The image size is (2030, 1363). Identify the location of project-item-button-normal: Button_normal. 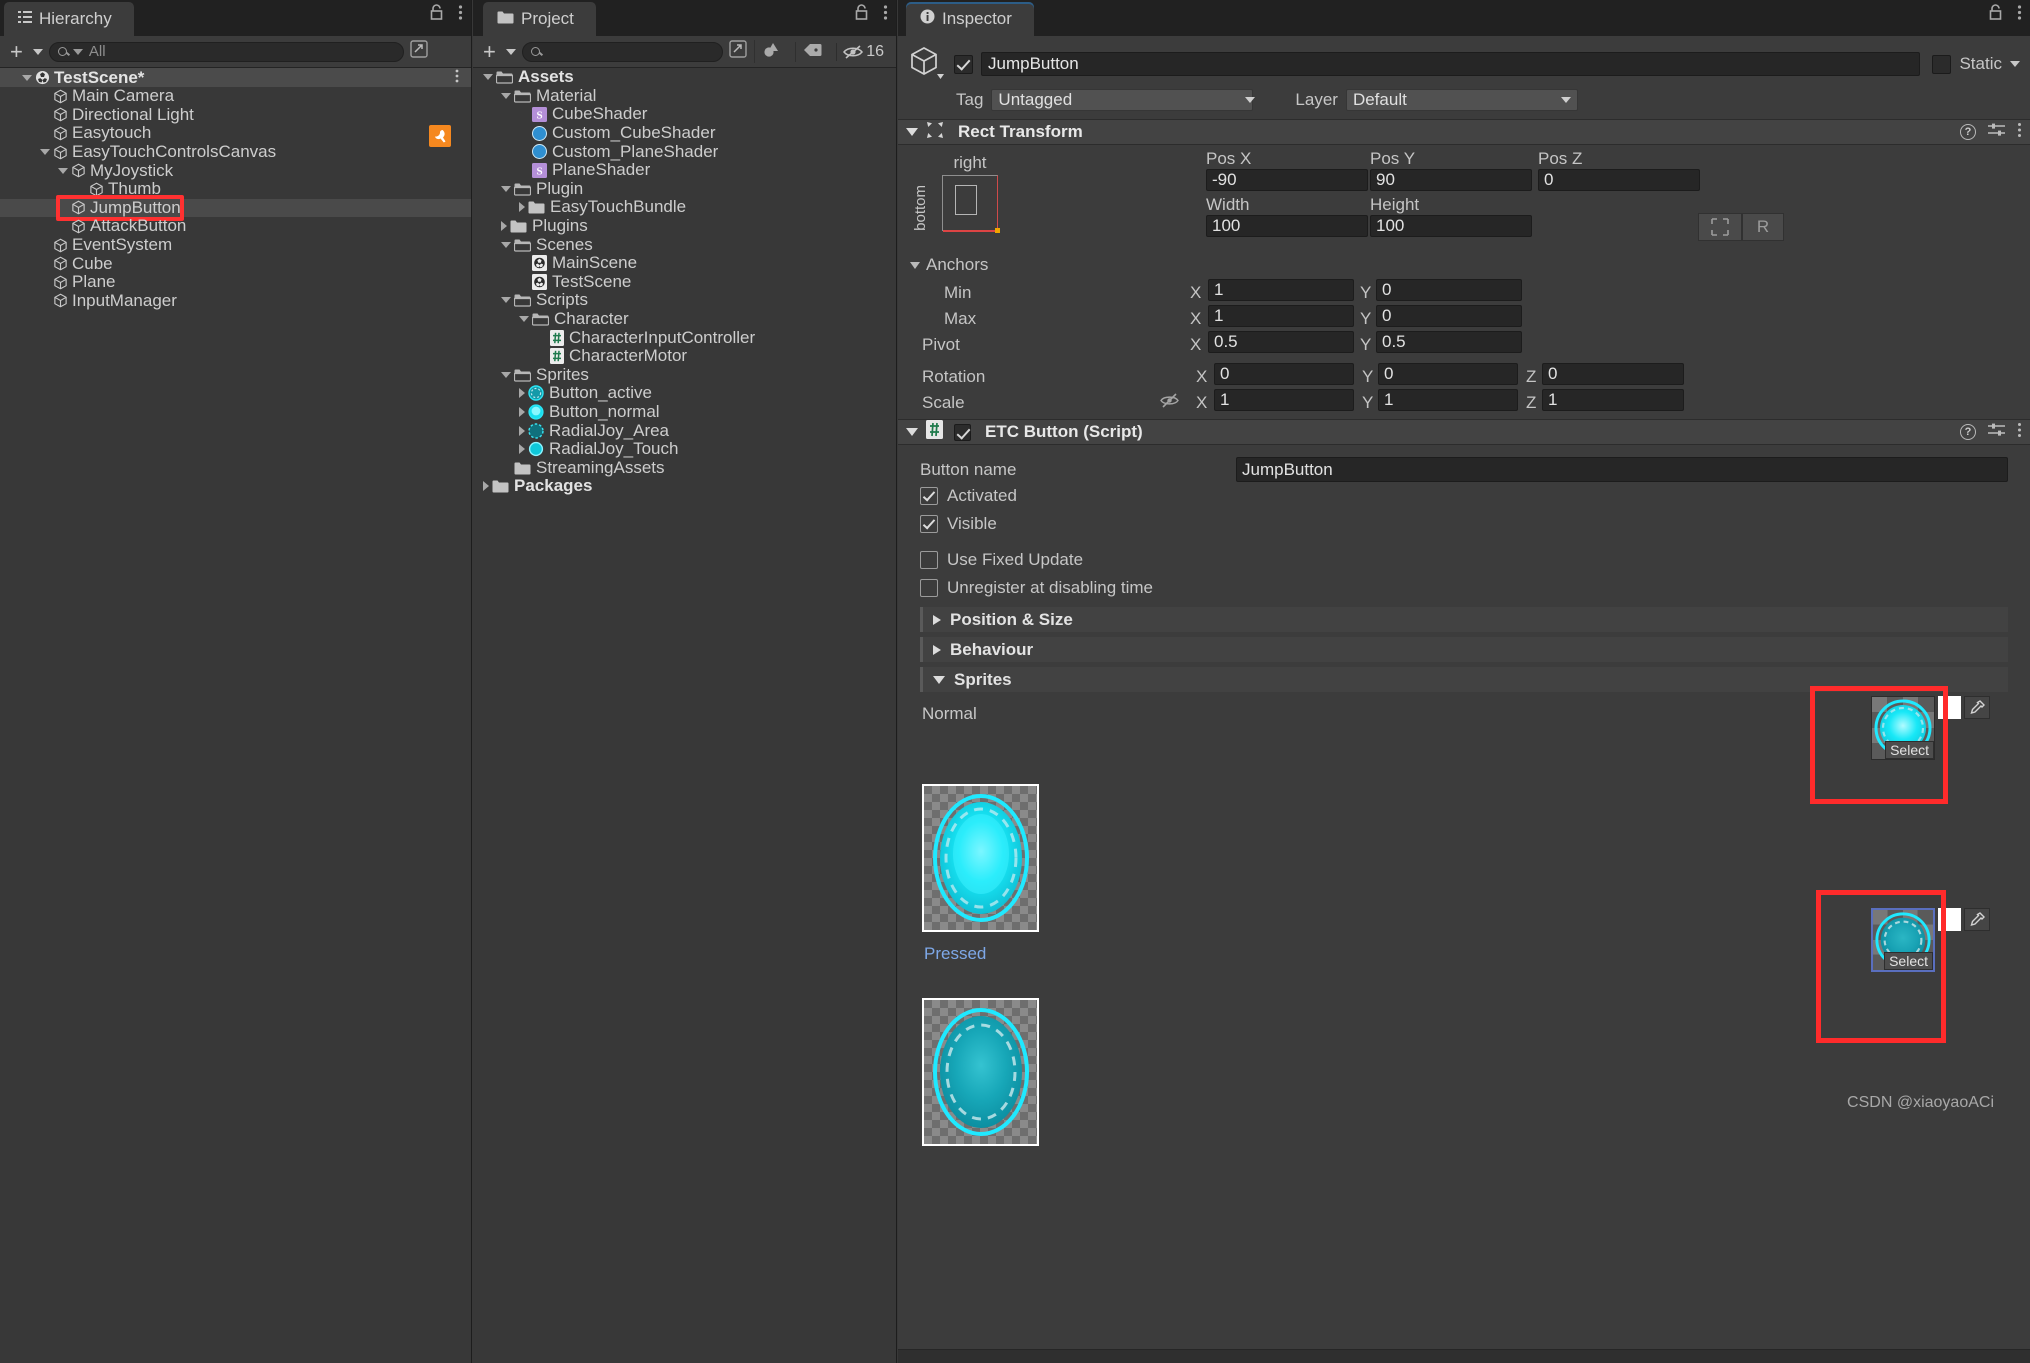
(684, 412).